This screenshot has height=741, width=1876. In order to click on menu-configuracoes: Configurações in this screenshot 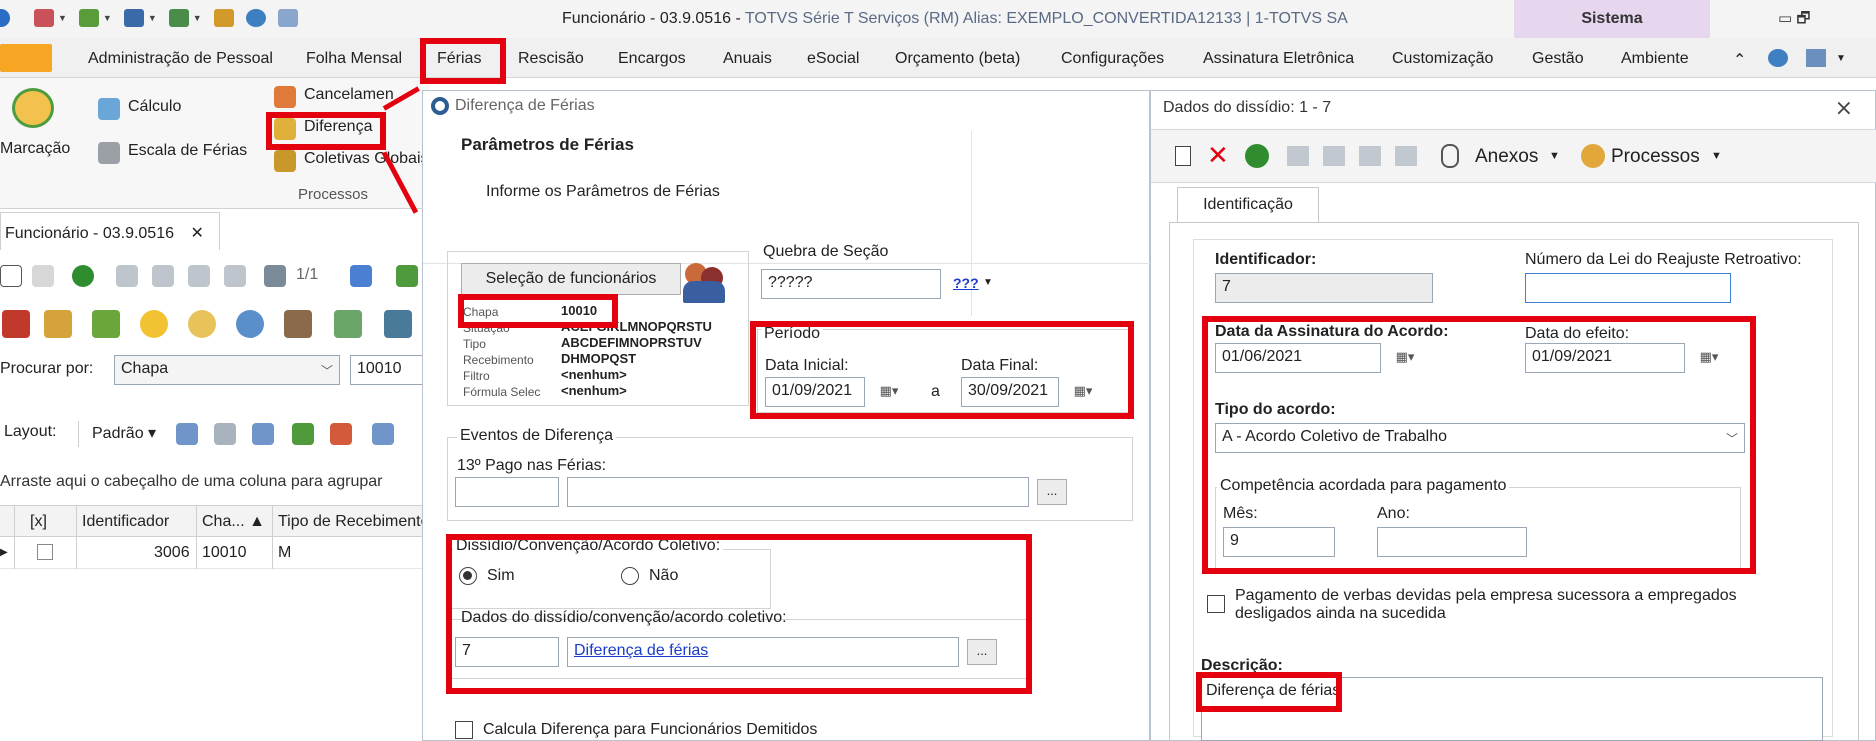, I will do `click(1112, 59)`.